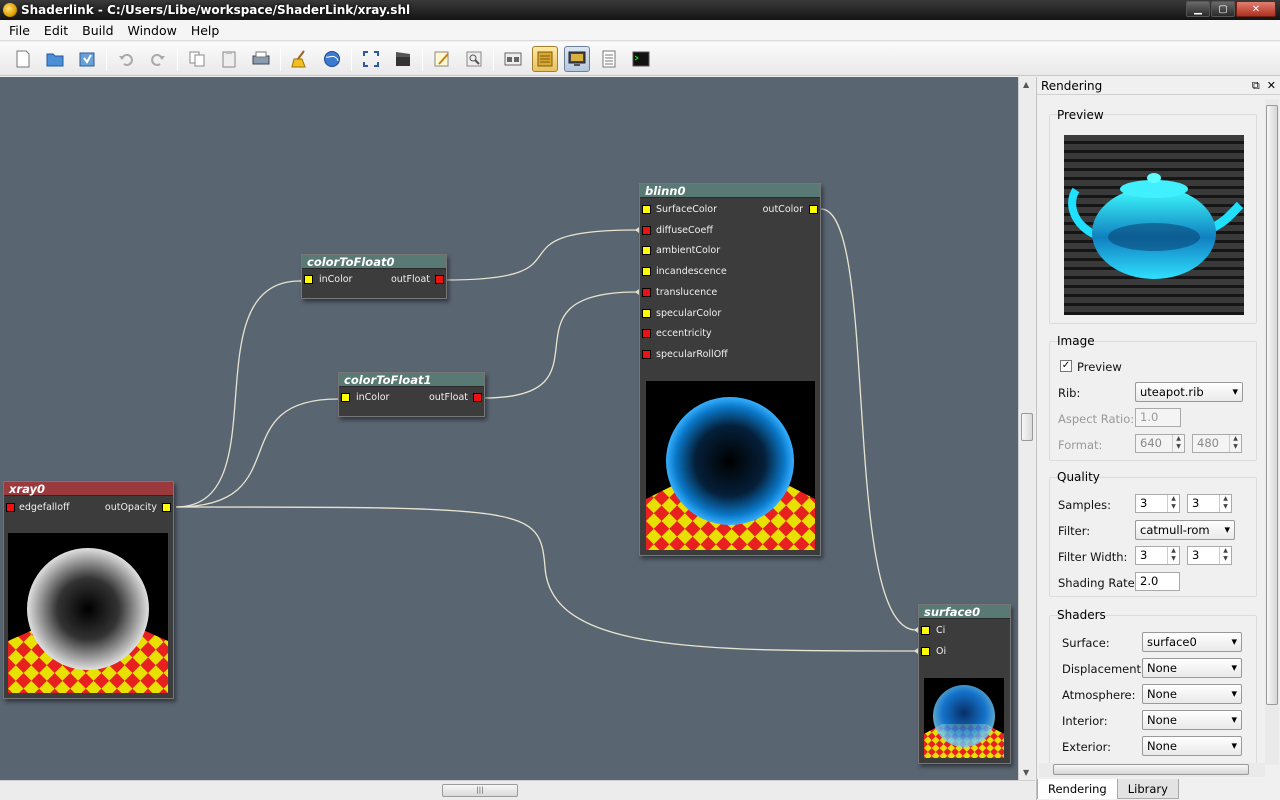 This screenshot has width=1280, height=800. What do you see at coordinates (332, 59) in the screenshot?
I see `globe-button` at bounding box center [332, 59].